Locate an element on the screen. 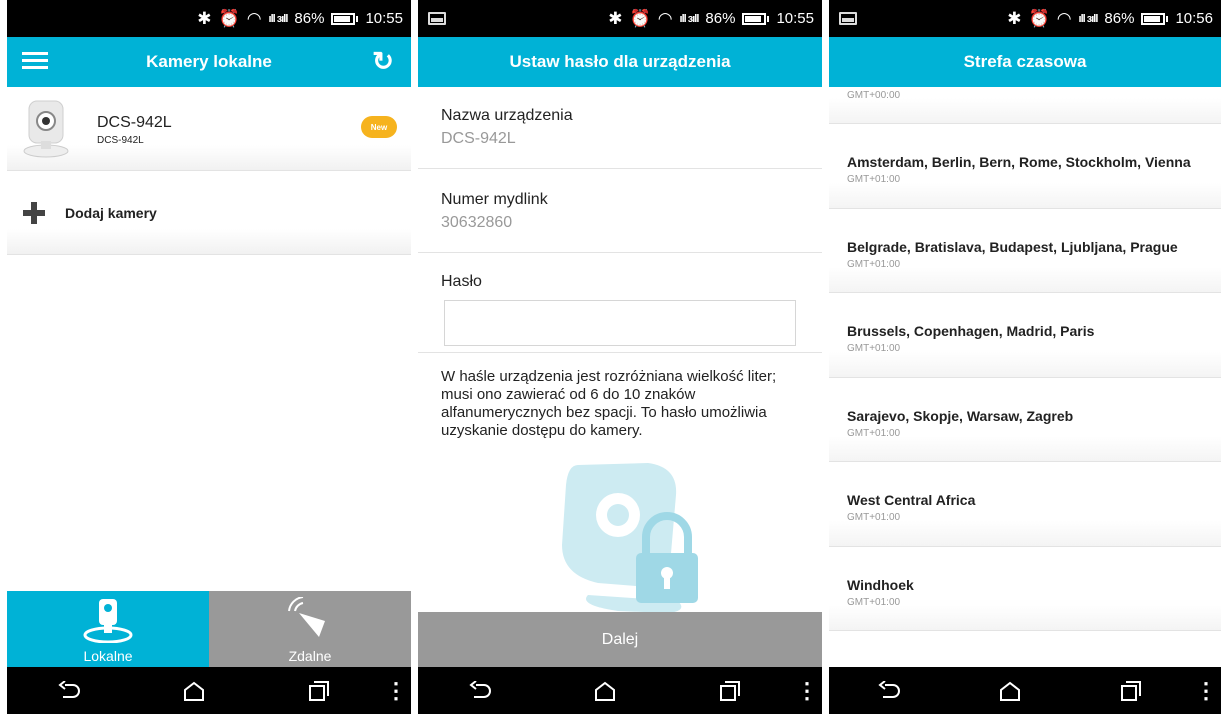 This screenshot has height=714, width=1221. tab-local: Lokalne is located at coordinates (108, 629).